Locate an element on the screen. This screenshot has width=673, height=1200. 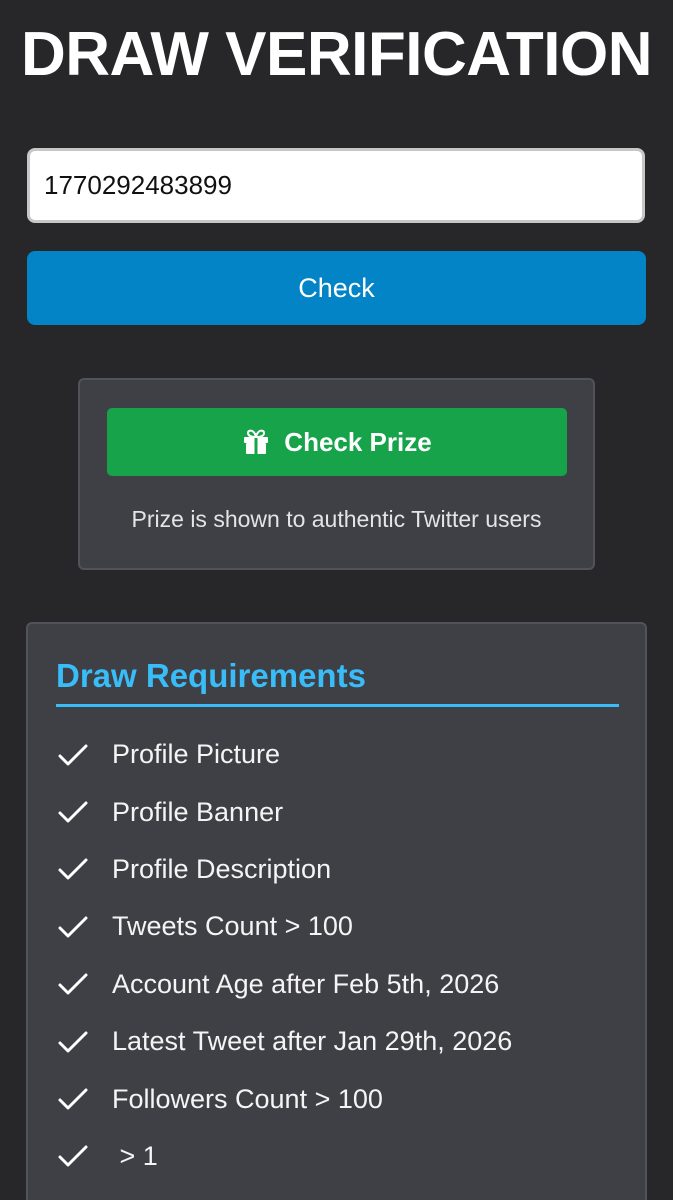
check-button: Check is located at coordinates (336, 288).